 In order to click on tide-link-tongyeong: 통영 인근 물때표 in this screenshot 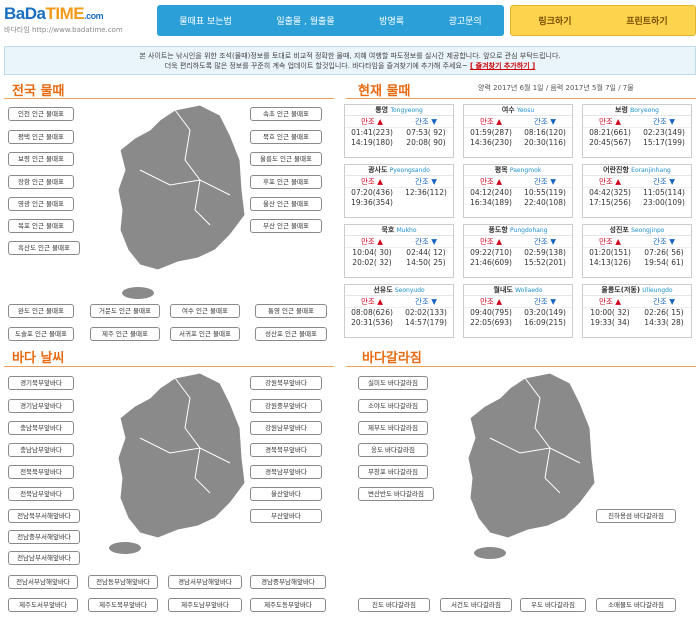, I will do `click(291, 311)`.